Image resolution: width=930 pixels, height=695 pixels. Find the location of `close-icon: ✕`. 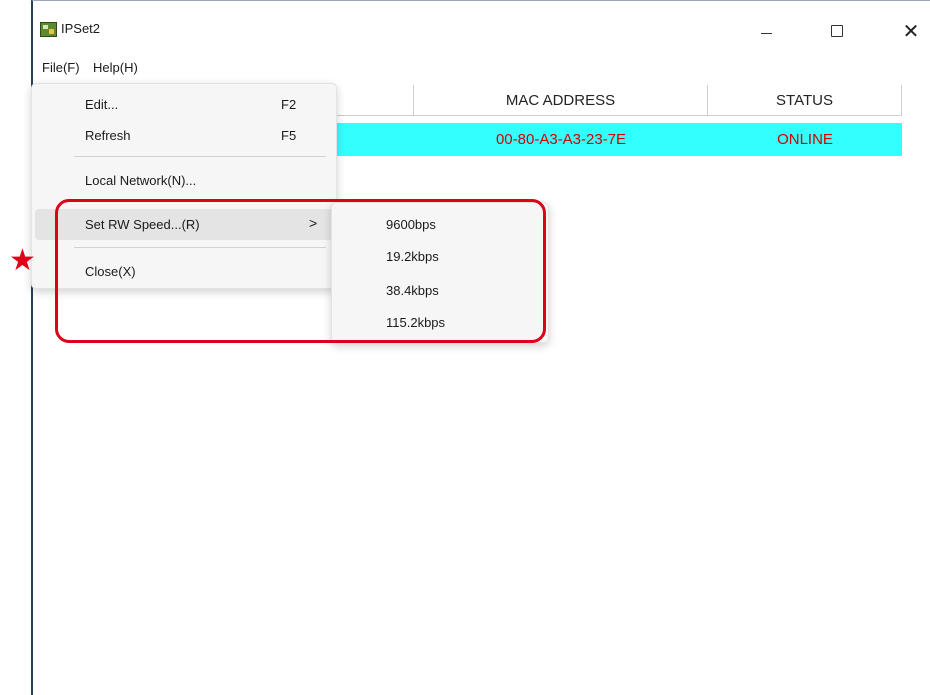

close-icon: ✕ is located at coordinates (911, 31).